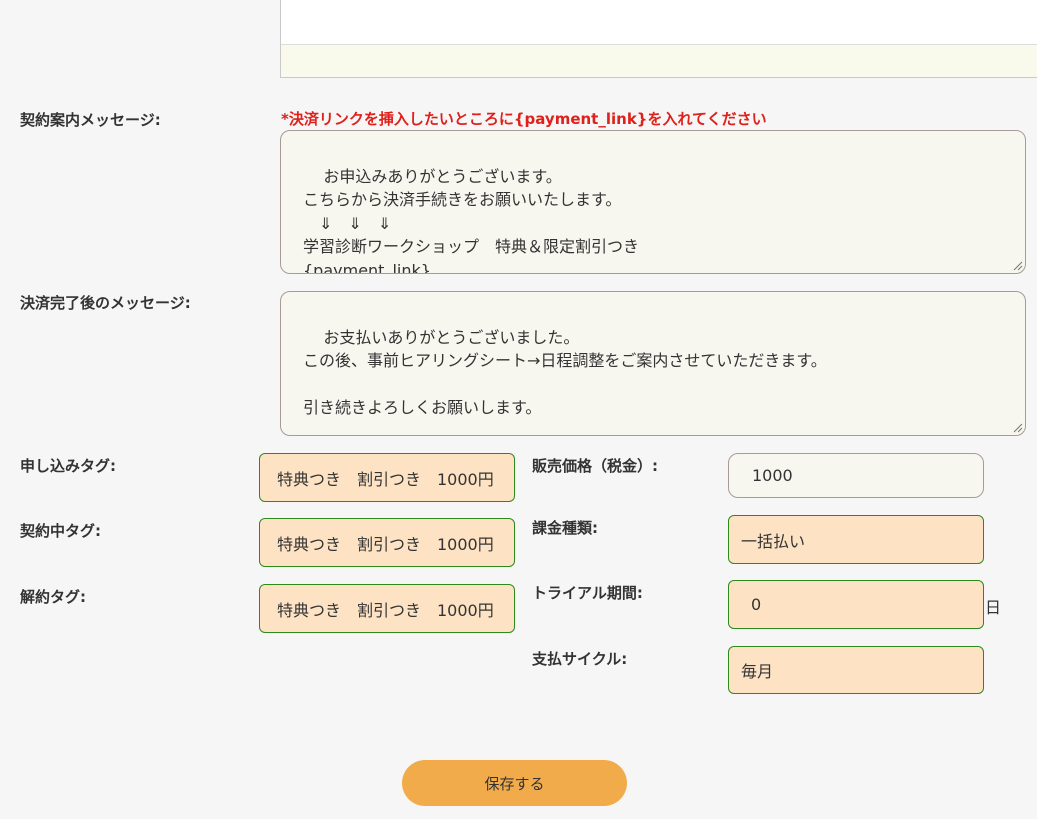 This screenshot has width=1037, height=819. Describe the element at coordinates (524, 119) in the screenshot. I see `payment-link-notice: *決済リンクを挿入したいところに{payment_link}を入れてください` at that location.